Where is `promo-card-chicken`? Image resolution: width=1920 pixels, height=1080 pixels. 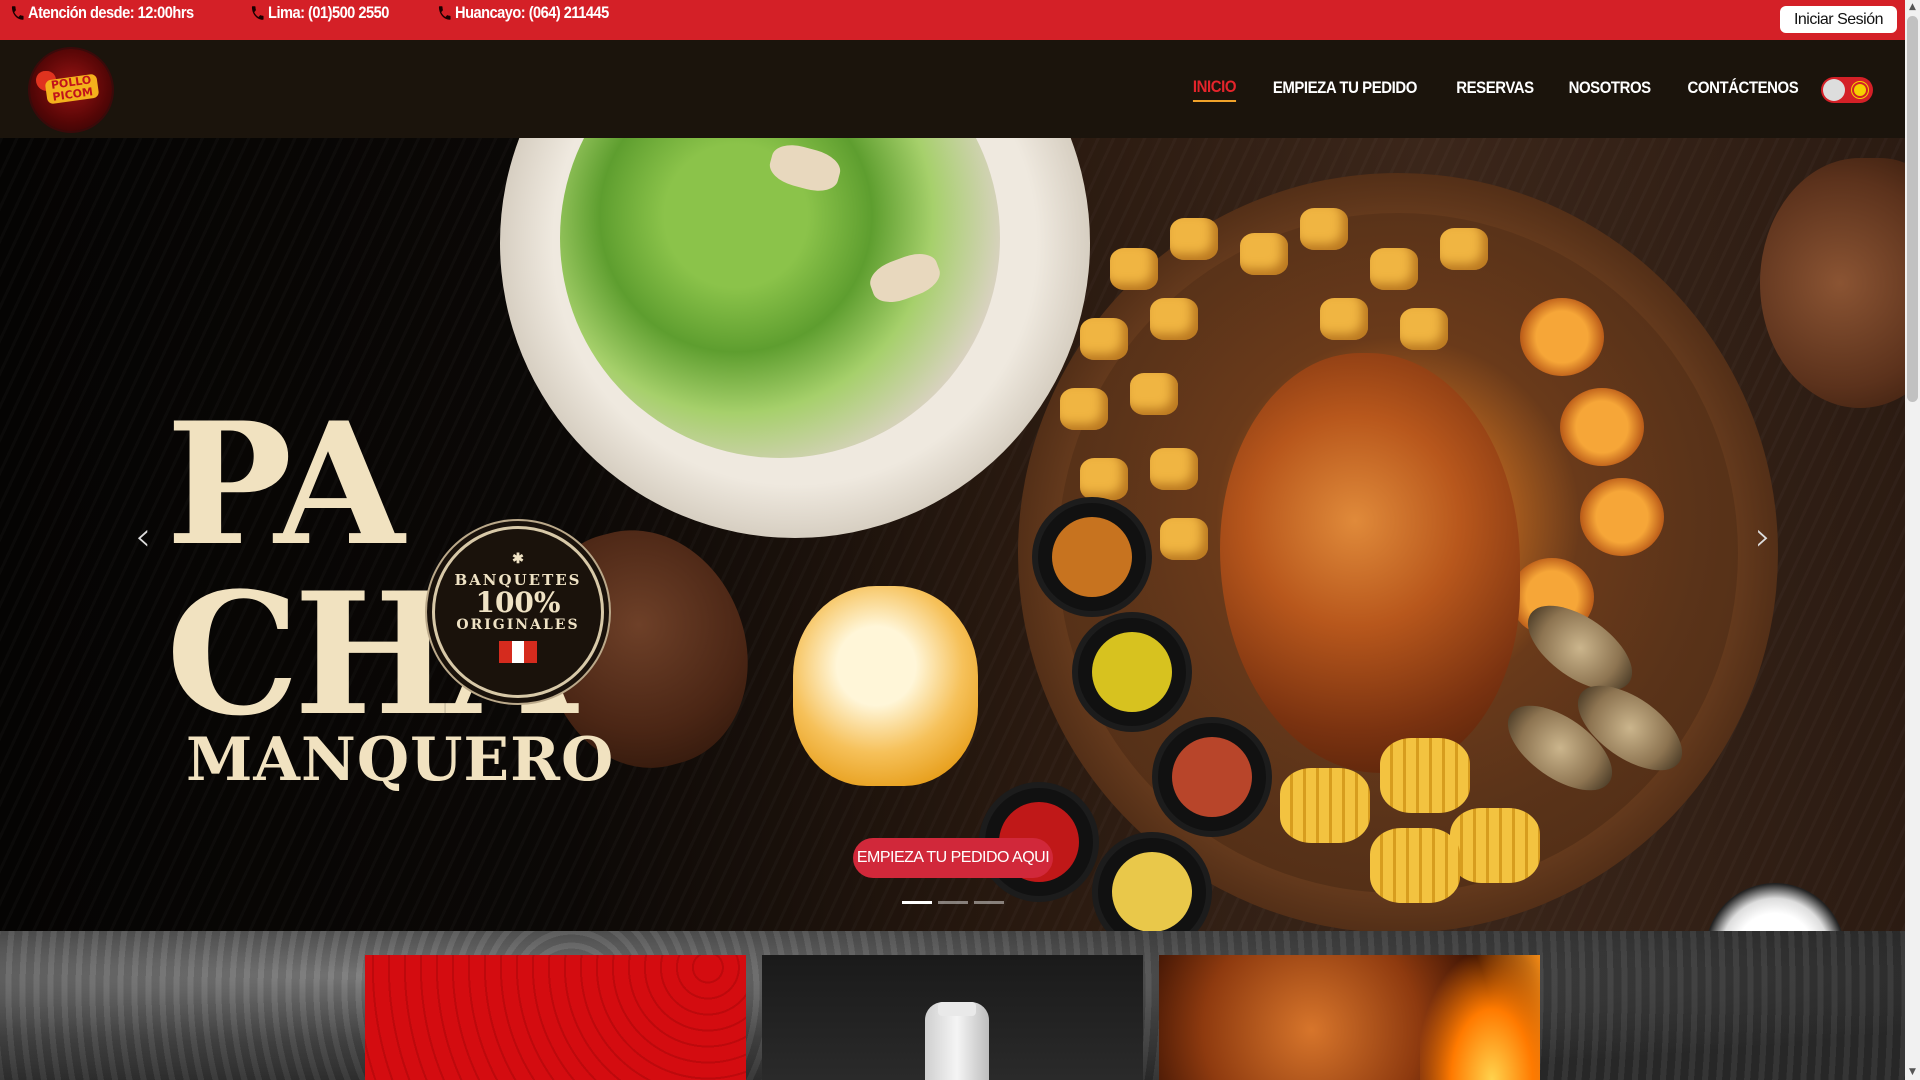
promo-card-chicken is located at coordinates (1349, 1017).